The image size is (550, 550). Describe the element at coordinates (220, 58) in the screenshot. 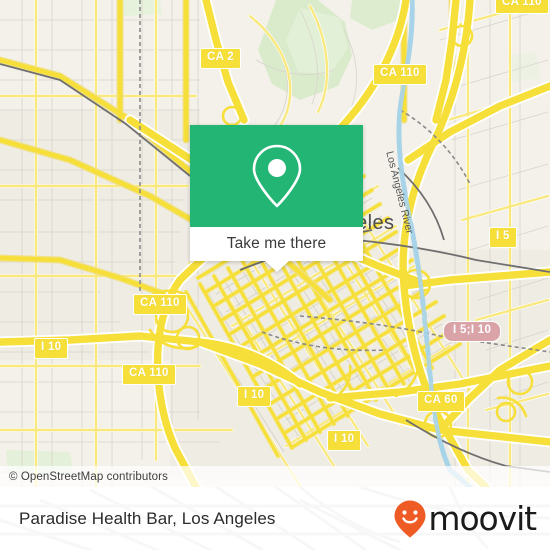

I see `highway-shield: CA 2` at that location.